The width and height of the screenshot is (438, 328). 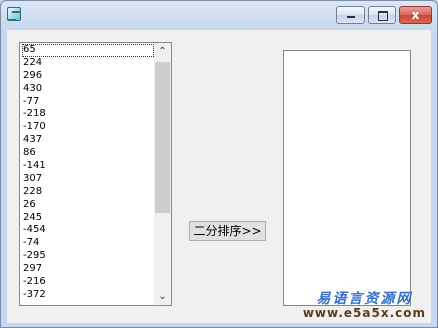 What do you see at coordinates (88, 230) in the screenshot?
I see `list-item: -454` at bounding box center [88, 230].